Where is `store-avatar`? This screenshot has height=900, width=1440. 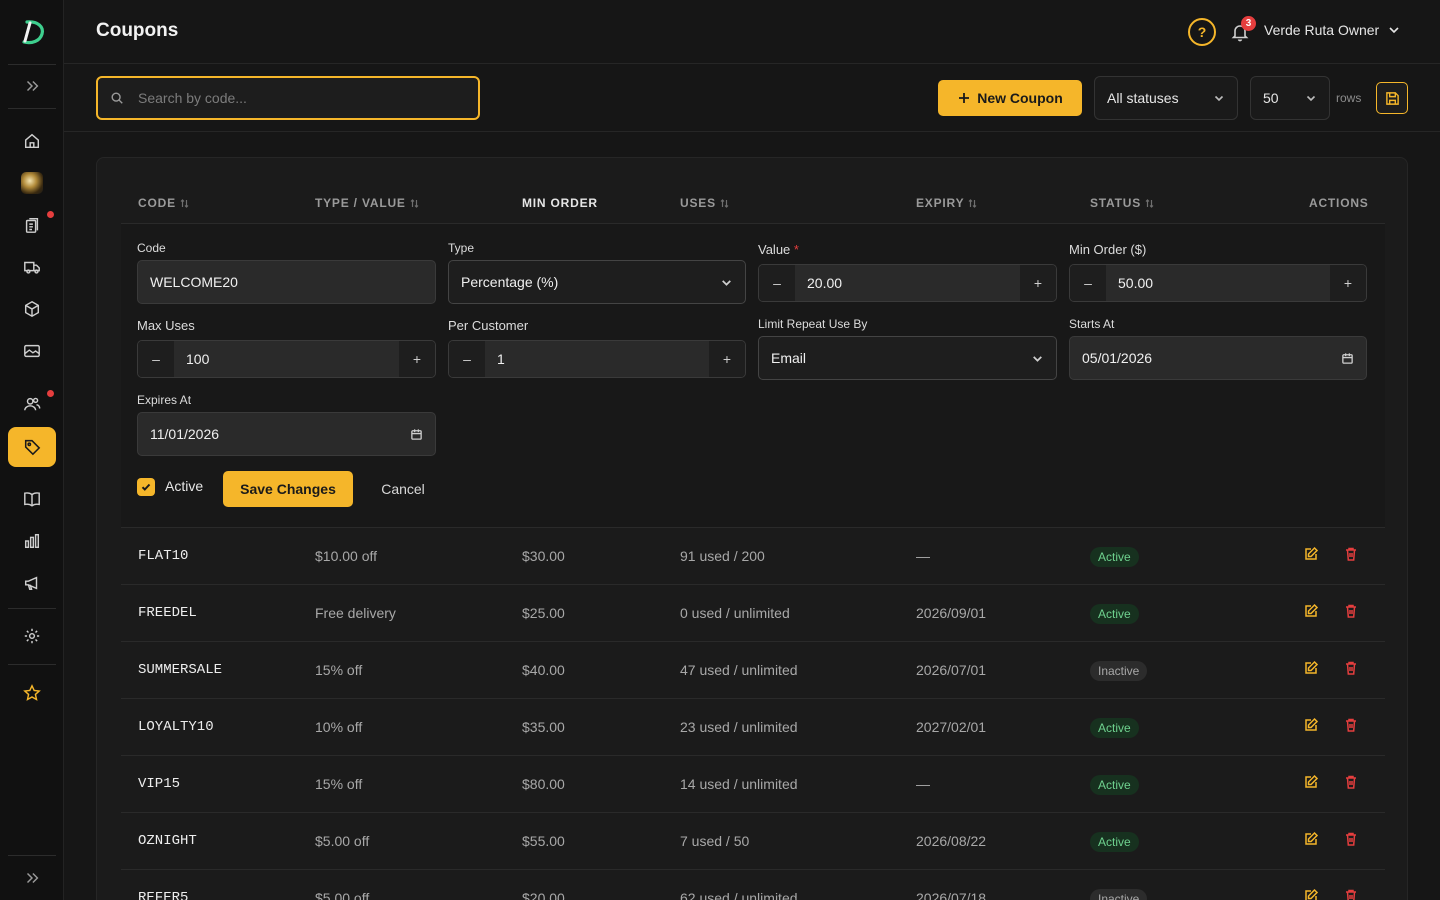 store-avatar is located at coordinates (32, 183).